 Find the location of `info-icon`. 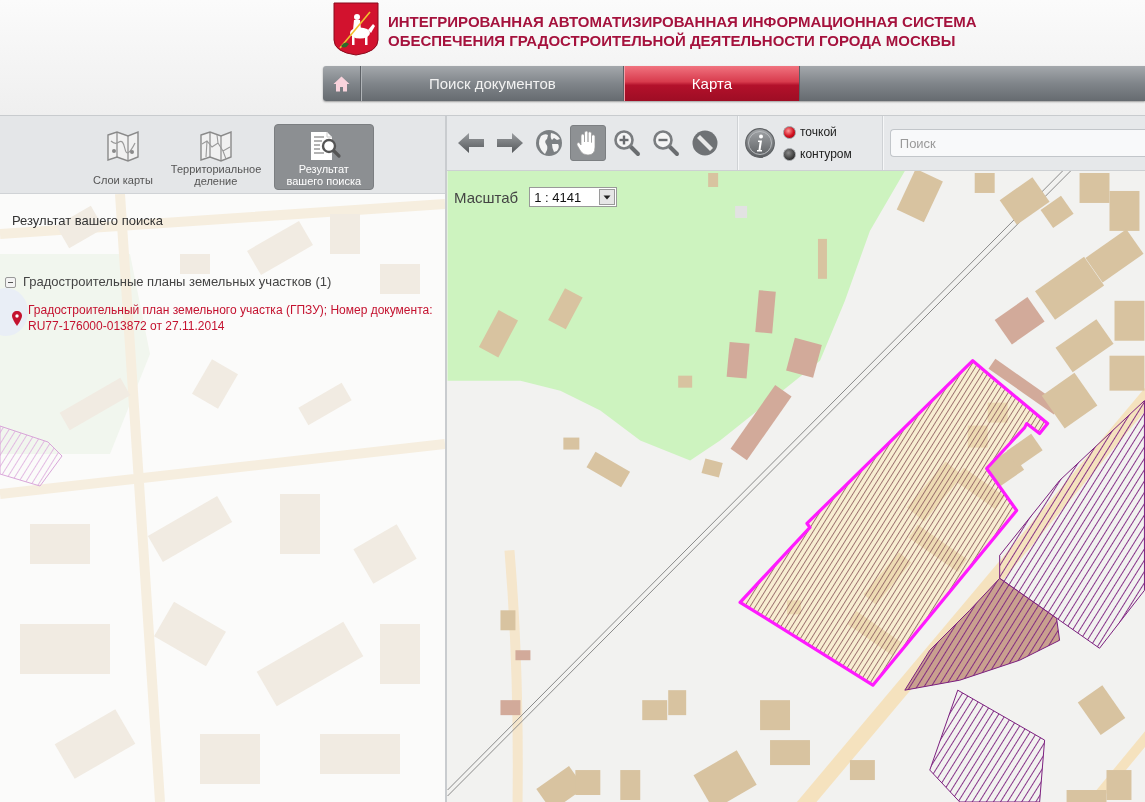

info-icon is located at coordinates (760, 143).